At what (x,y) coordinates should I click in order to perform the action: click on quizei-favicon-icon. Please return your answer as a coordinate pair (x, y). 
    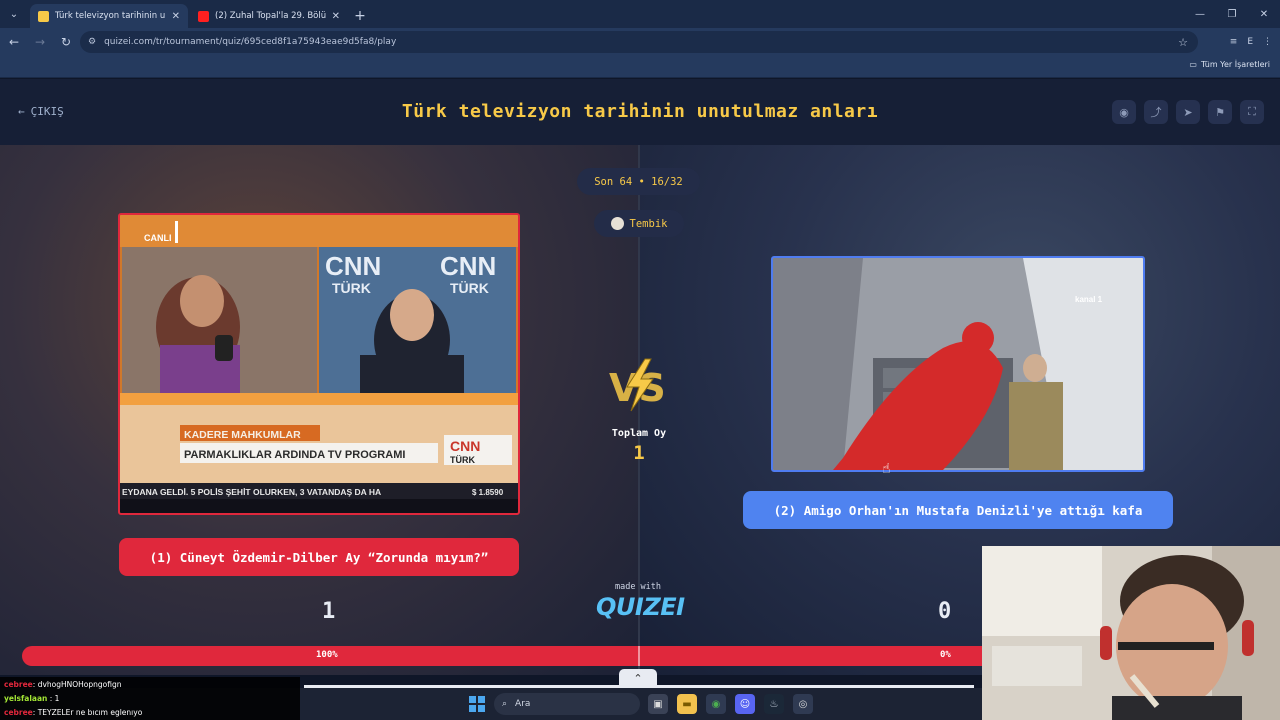
    Looking at the image, I should click on (43, 16).